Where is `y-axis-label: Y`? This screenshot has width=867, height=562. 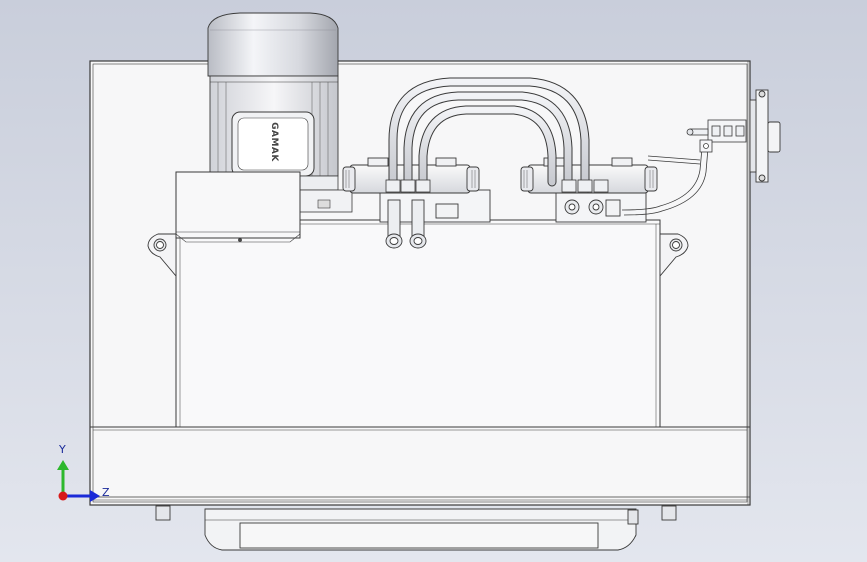
y-axis-label: Y is located at coordinates (62, 449).